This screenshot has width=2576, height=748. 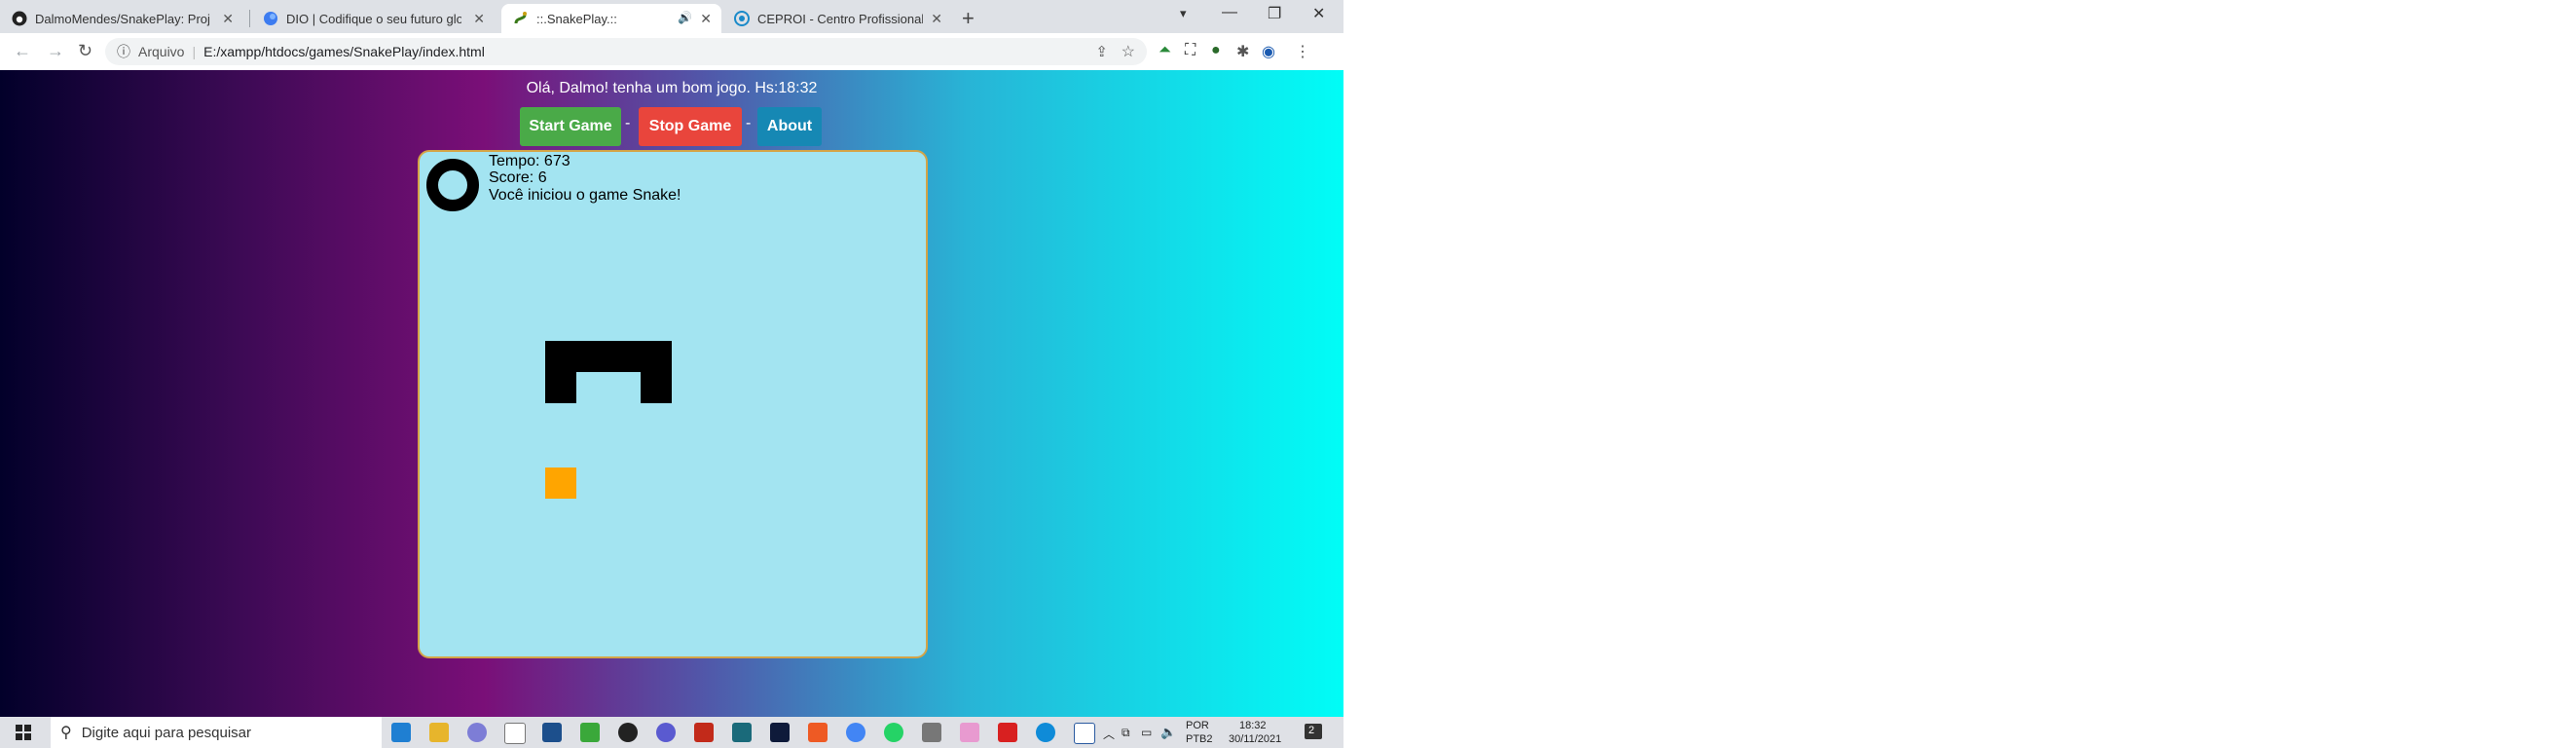 I want to click on puzzle-icon: ✱, so click(x=1242, y=52).